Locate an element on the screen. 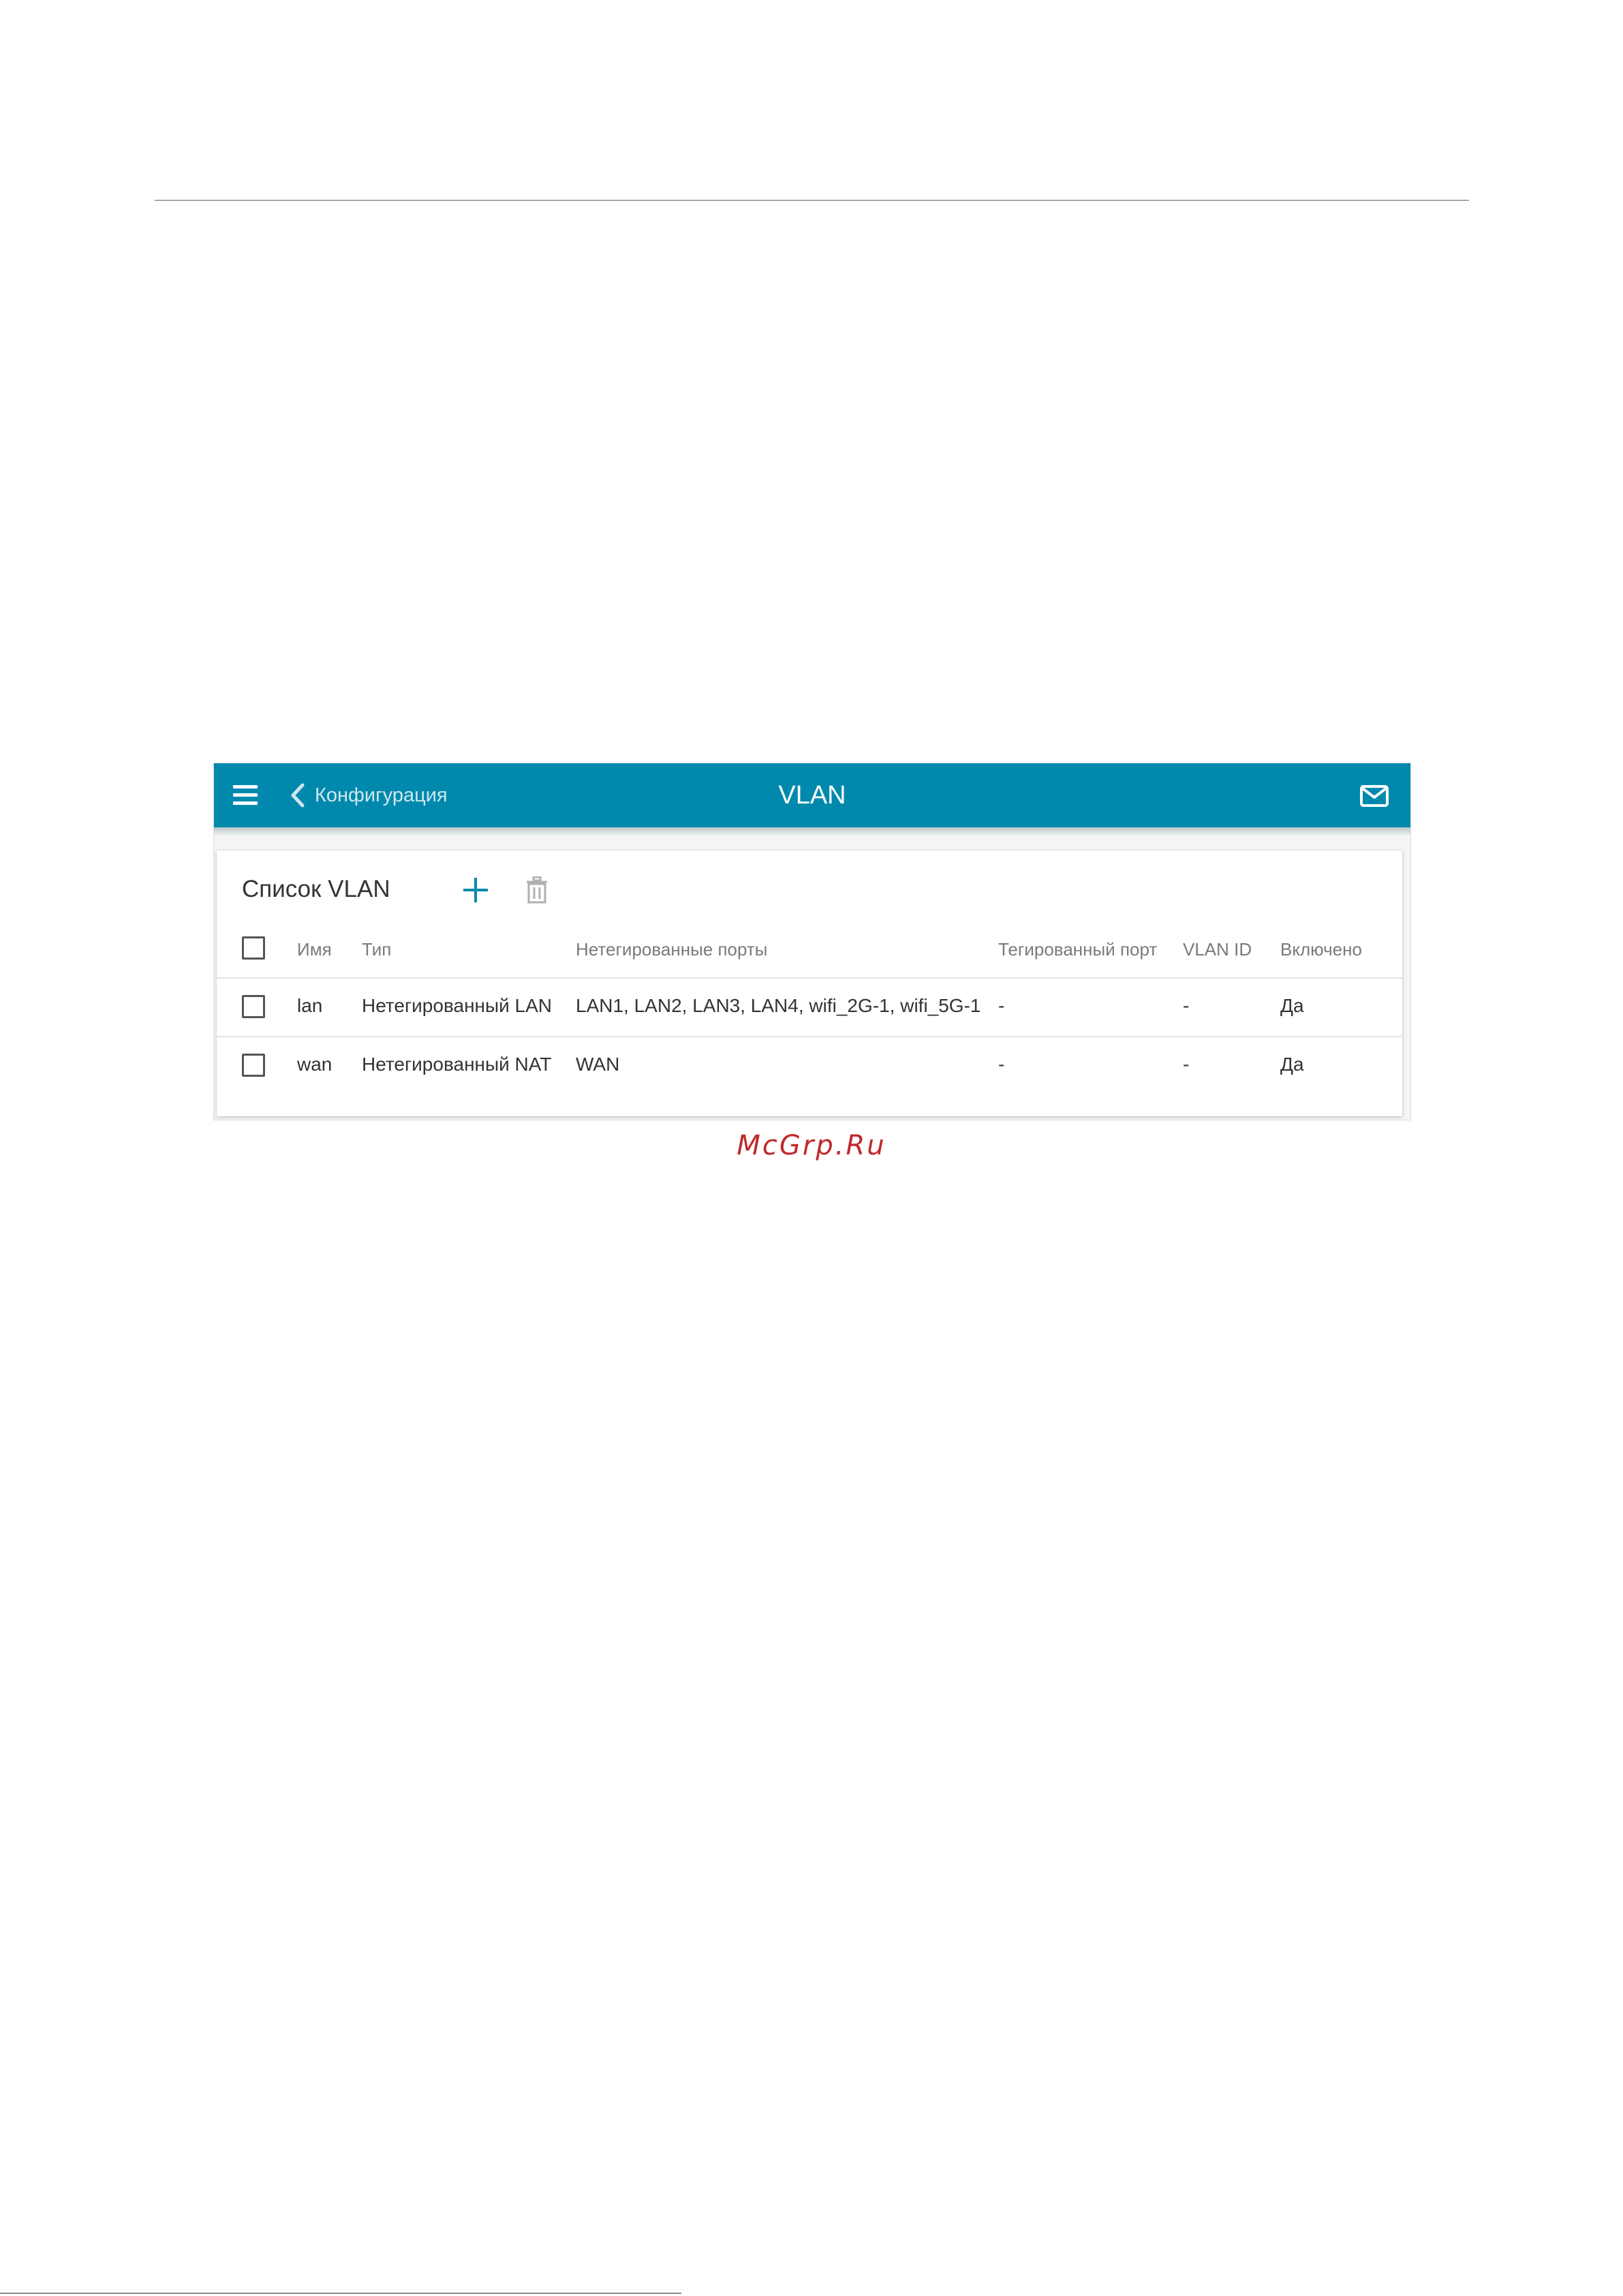 This screenshot has width=1623, height=2296. column-header-tagged-port: Тегированный порт is located at coordinates (1078, 950).